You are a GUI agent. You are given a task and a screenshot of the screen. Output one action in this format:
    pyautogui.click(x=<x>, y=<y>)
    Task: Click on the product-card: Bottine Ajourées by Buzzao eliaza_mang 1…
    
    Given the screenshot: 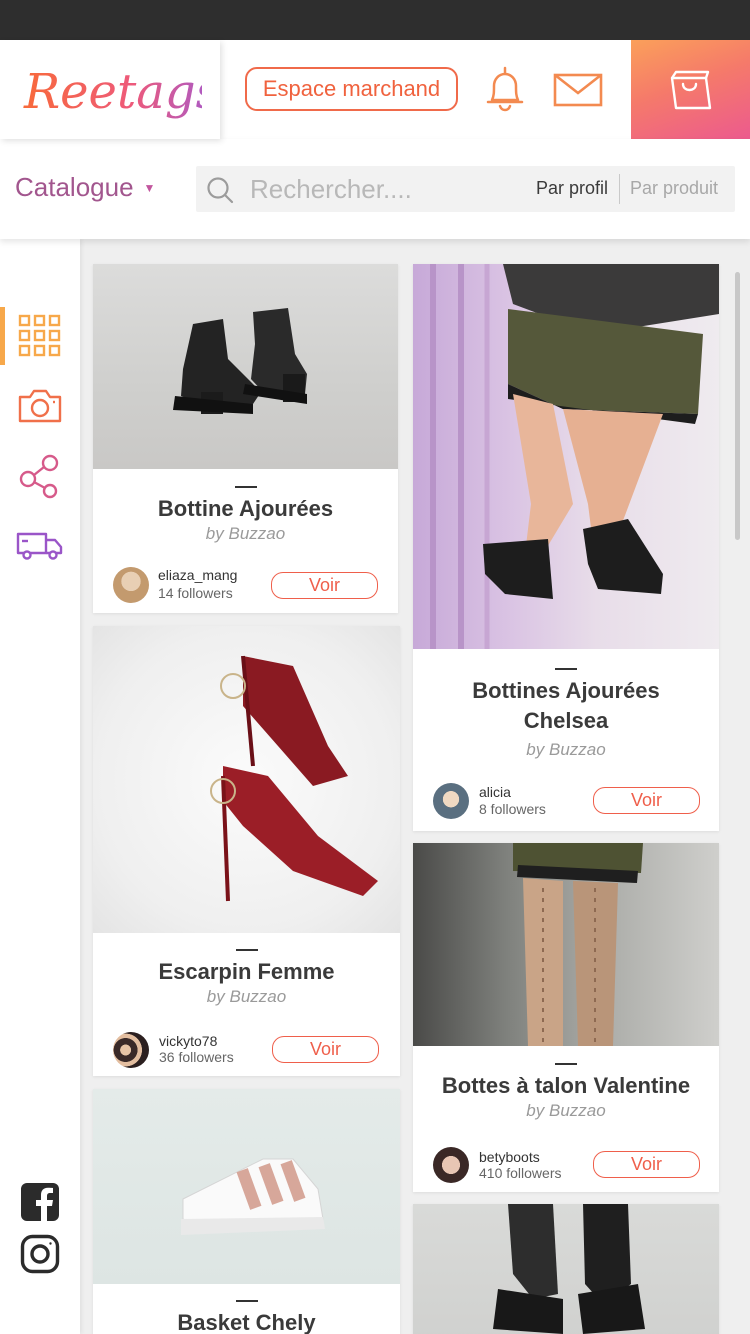 What is the action you would take?
    pyautogui.click(x=245, y=438)
    